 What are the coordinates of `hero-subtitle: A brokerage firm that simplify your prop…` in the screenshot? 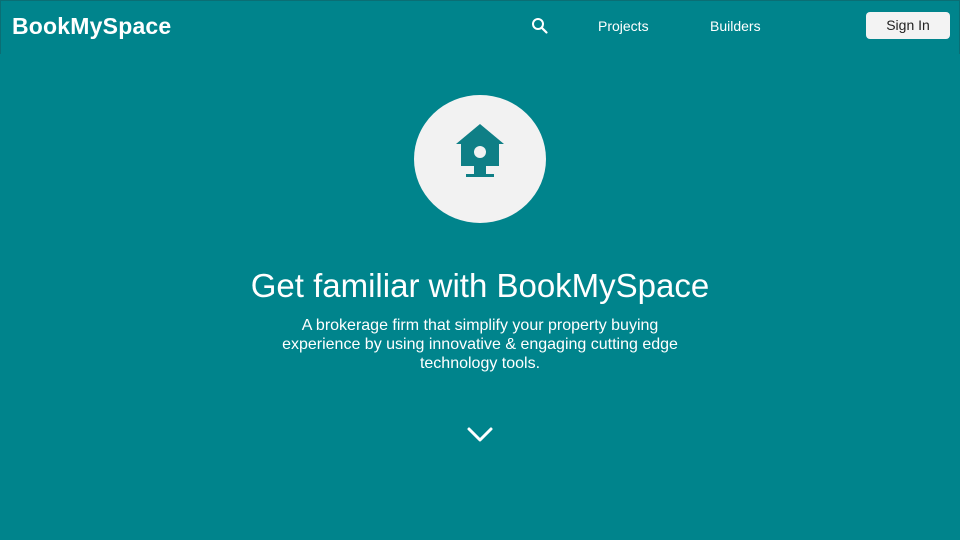 It's located at (480, 344).